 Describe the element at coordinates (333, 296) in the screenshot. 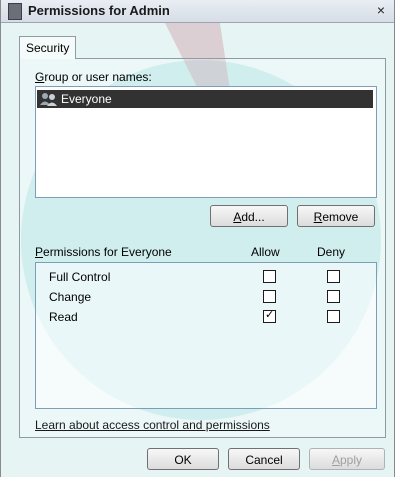

I see `deny-checkbox-change` at that location.